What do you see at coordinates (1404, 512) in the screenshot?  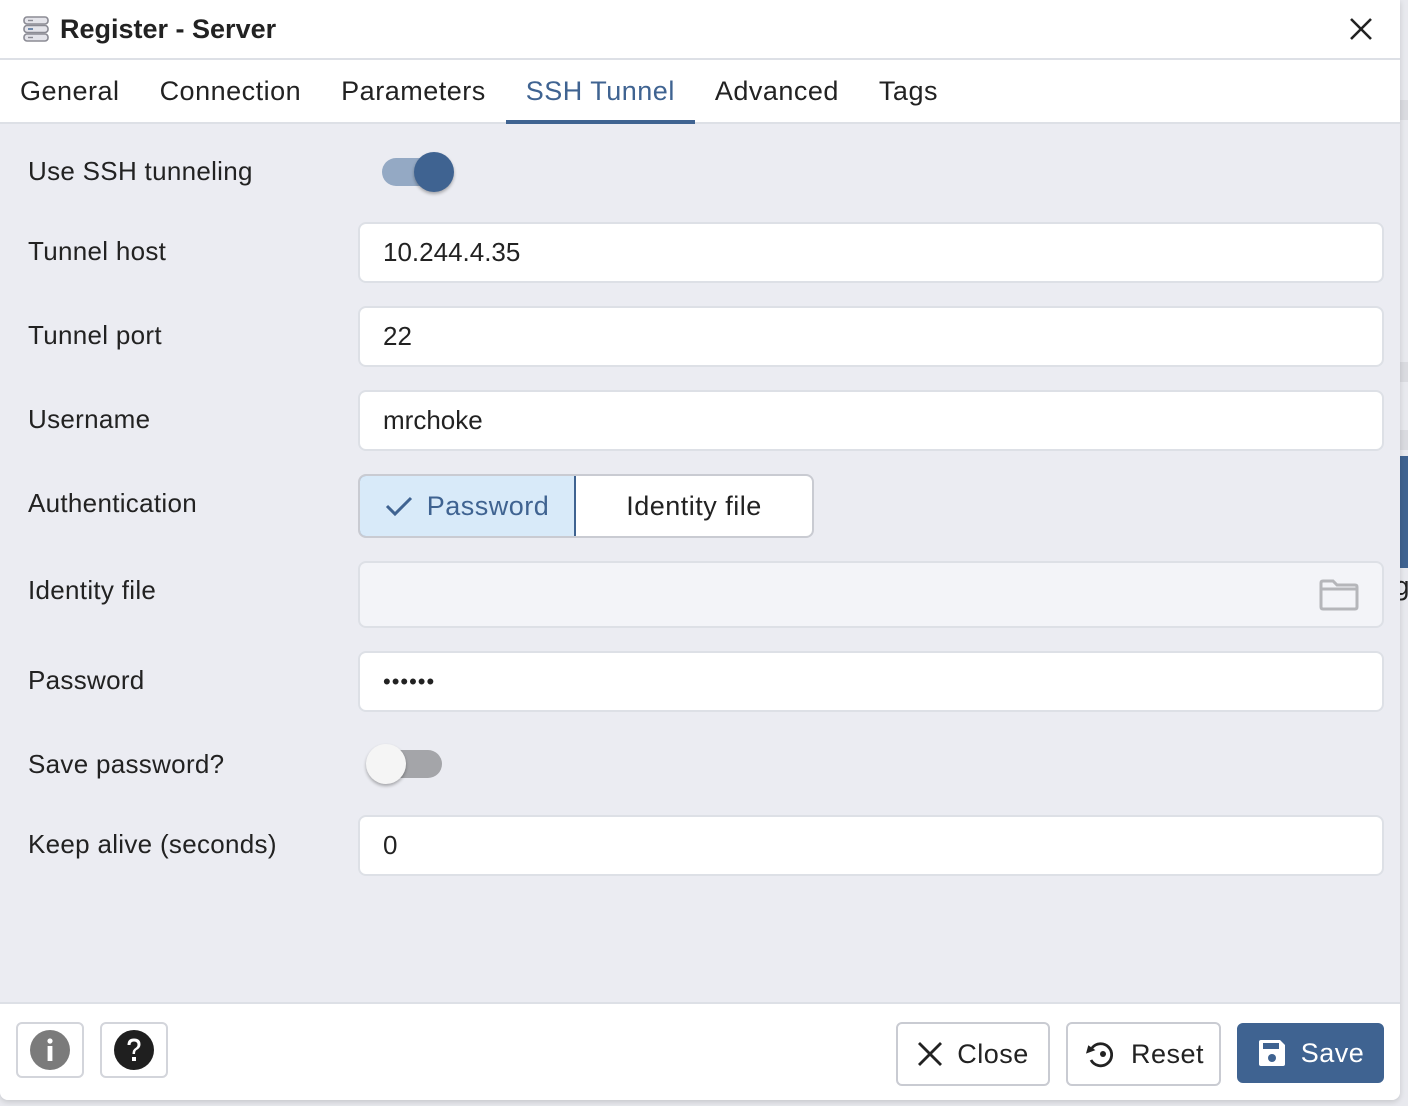 I see `background-selected-row` at bounding box center [1404, 512].